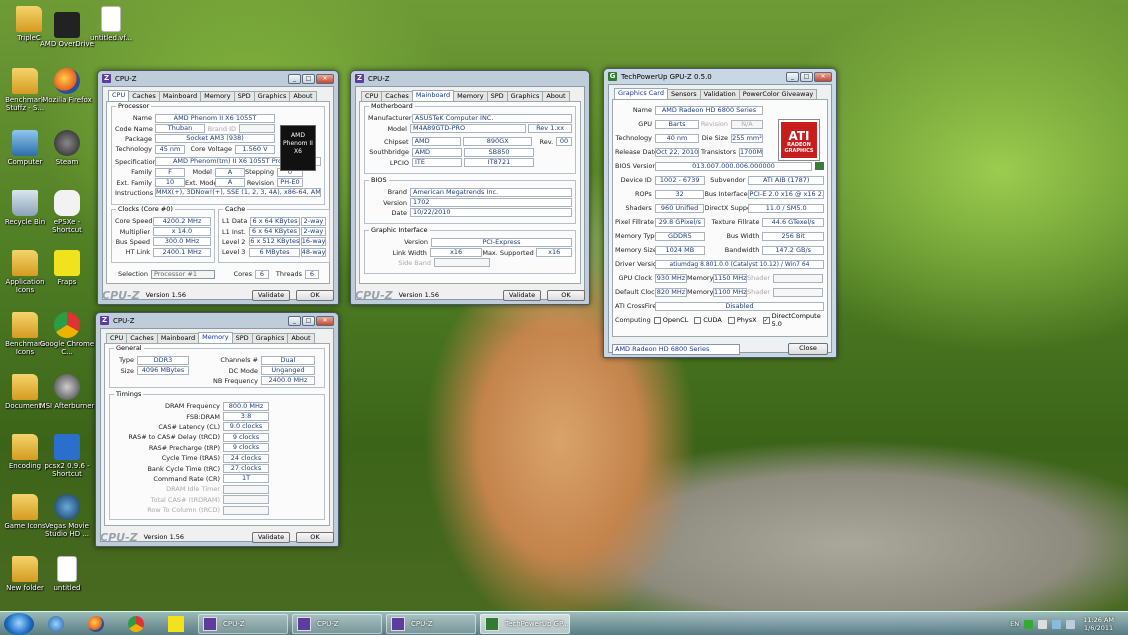  What do you see at coordinates (666, 76) in the screenshot?
I see `window-title: TechPowerUp GPU-Z 0.5.0` at bounding box center [666, 76].